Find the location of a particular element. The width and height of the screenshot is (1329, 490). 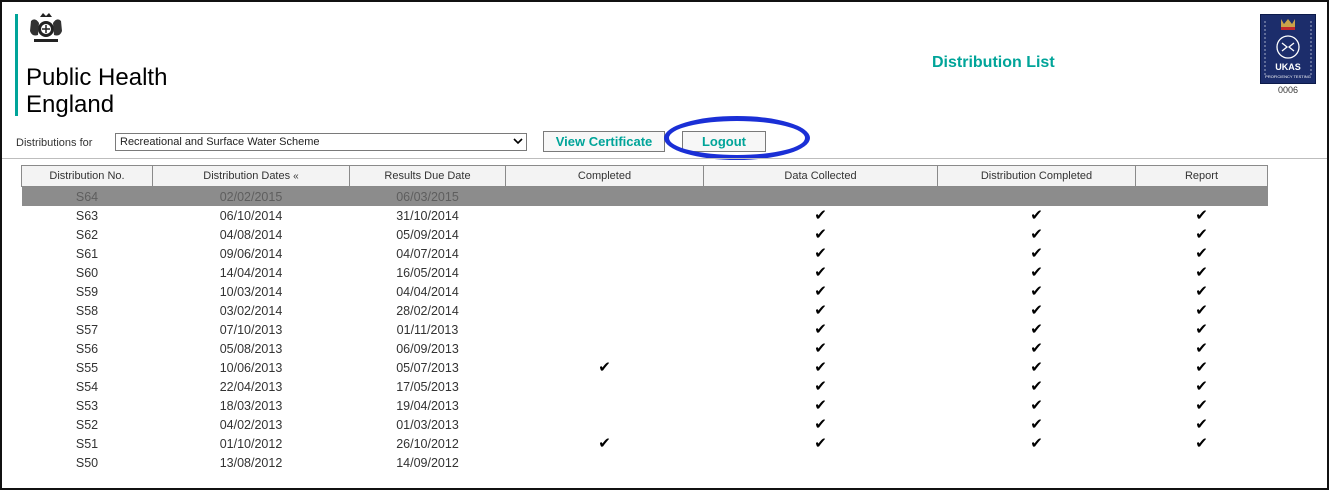

table-row: S54 22/04/2013 17/05/2013 ✔ ✔ ✔ is located at coordinates (645, 386).